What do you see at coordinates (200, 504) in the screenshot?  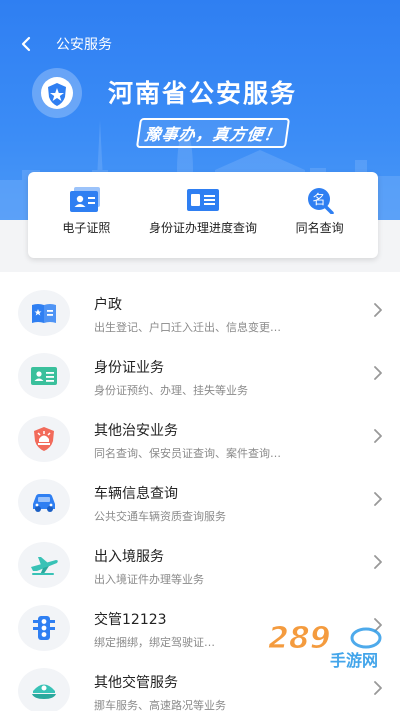 I see `service-item-vehicle-query: 车辆信息查询 公共交通车辆资质查询服务` at bounding box center [200, 504].